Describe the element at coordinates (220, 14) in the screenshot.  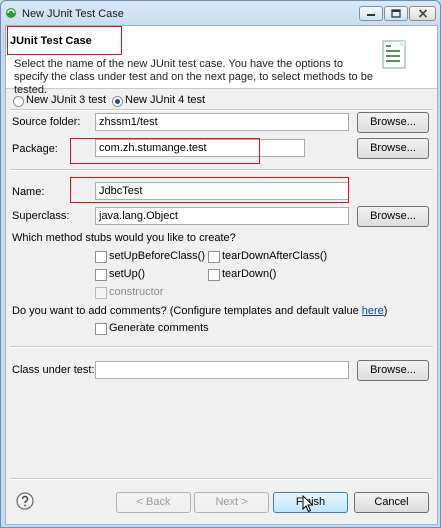
I see `title-bar: New JUnit Test Case` at that location.